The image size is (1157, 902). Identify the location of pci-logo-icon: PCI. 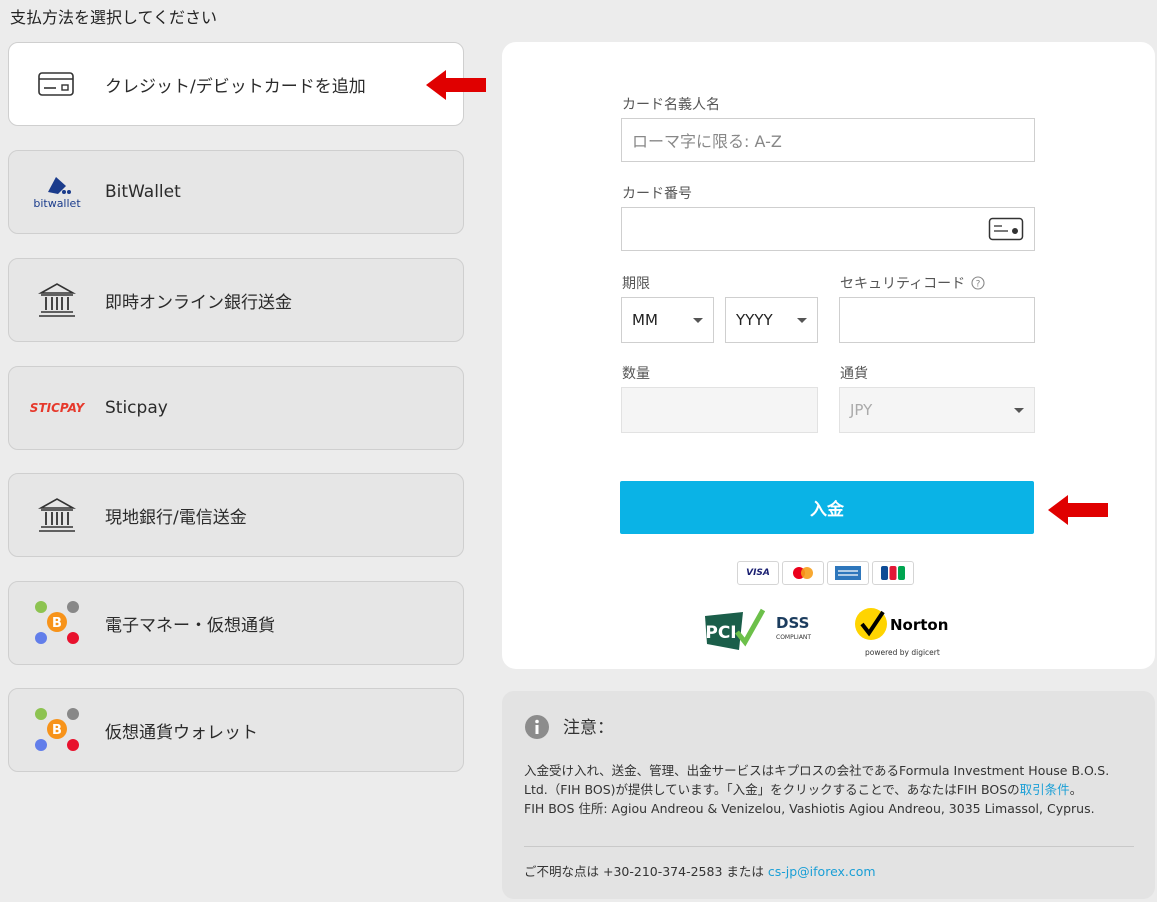
(735, 629).